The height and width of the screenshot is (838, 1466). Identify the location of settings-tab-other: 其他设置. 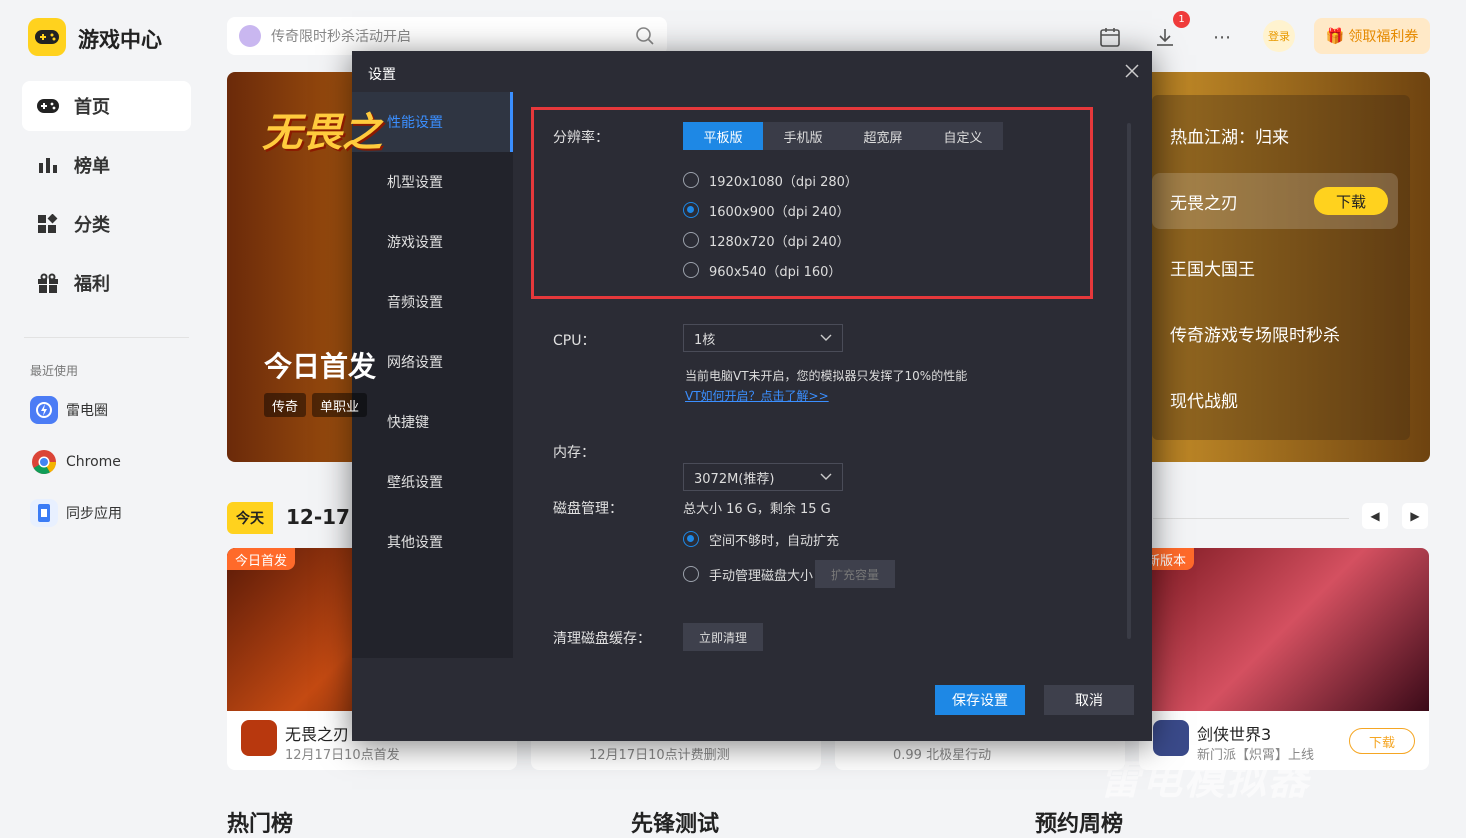
(432, 542).